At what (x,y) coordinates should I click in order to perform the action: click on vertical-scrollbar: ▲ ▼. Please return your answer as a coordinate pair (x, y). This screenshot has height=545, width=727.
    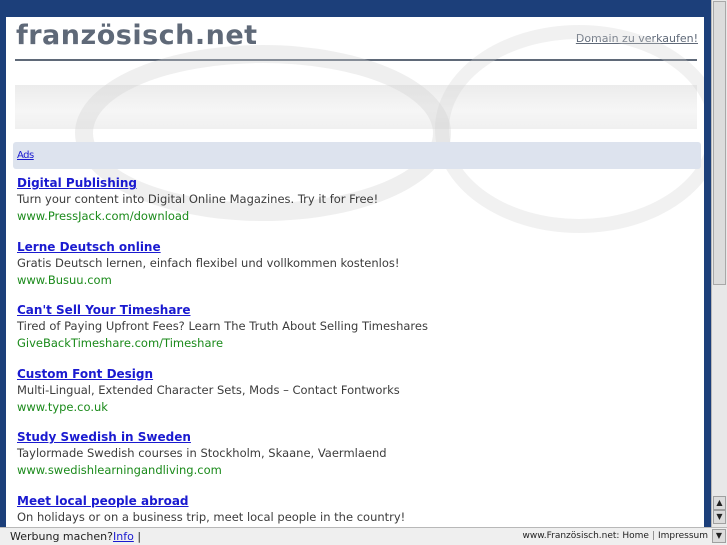
    Looking at the image, I should click on (719, 263).